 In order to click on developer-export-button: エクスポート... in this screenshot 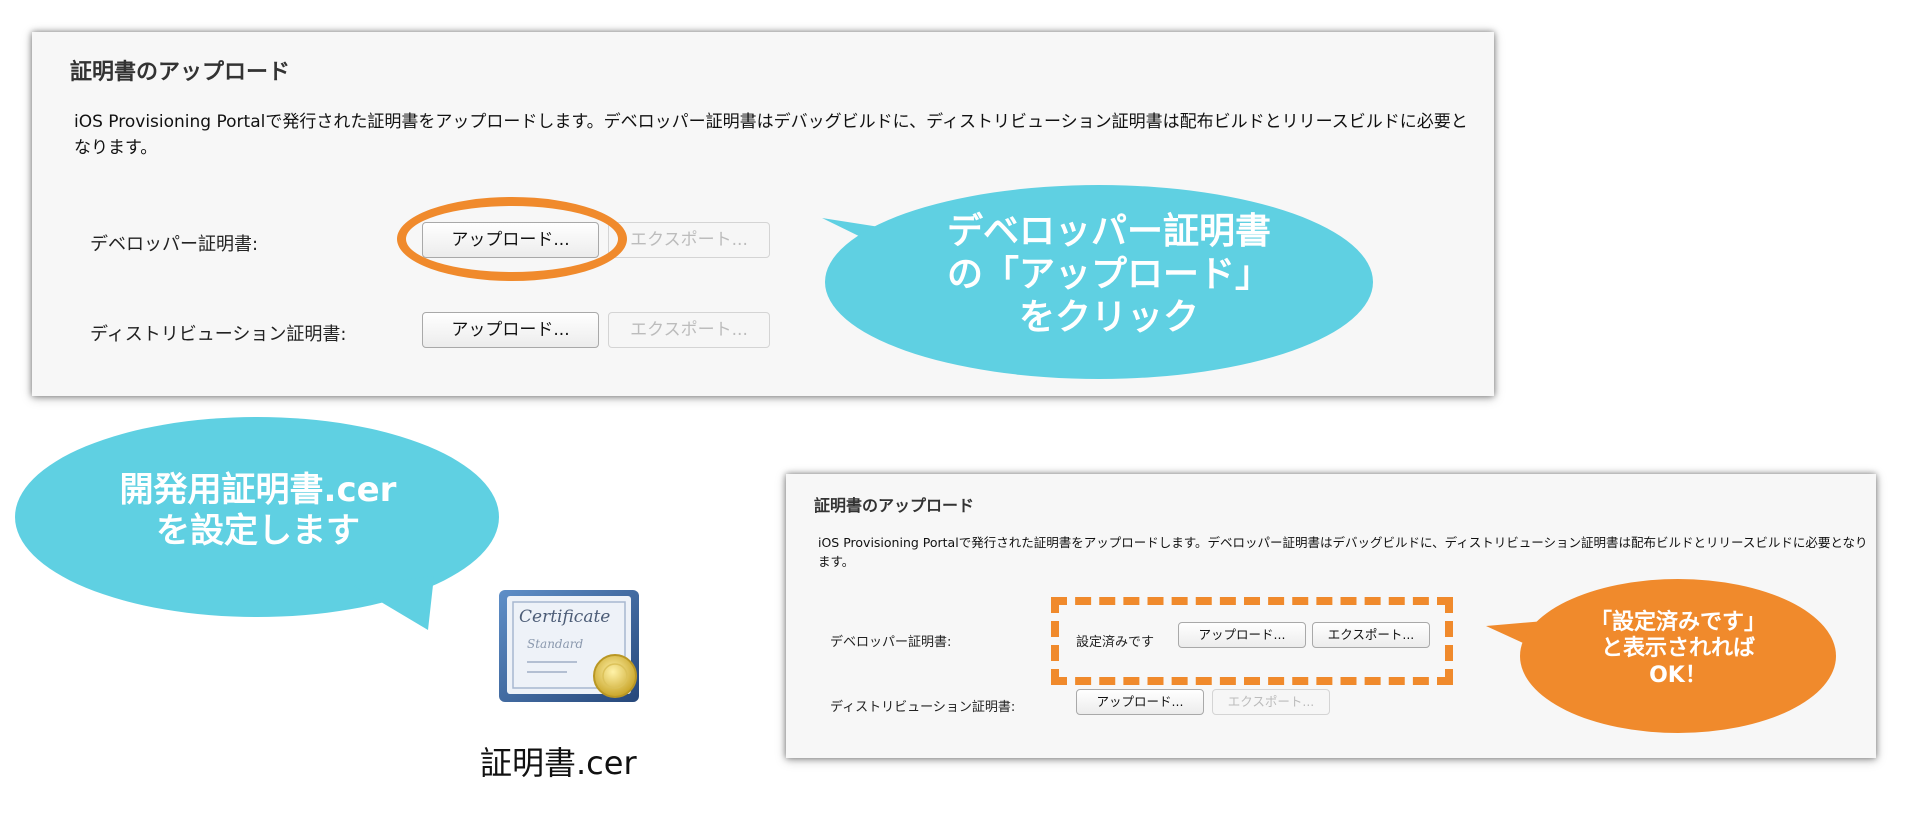, I will do `click(689, 240)`.